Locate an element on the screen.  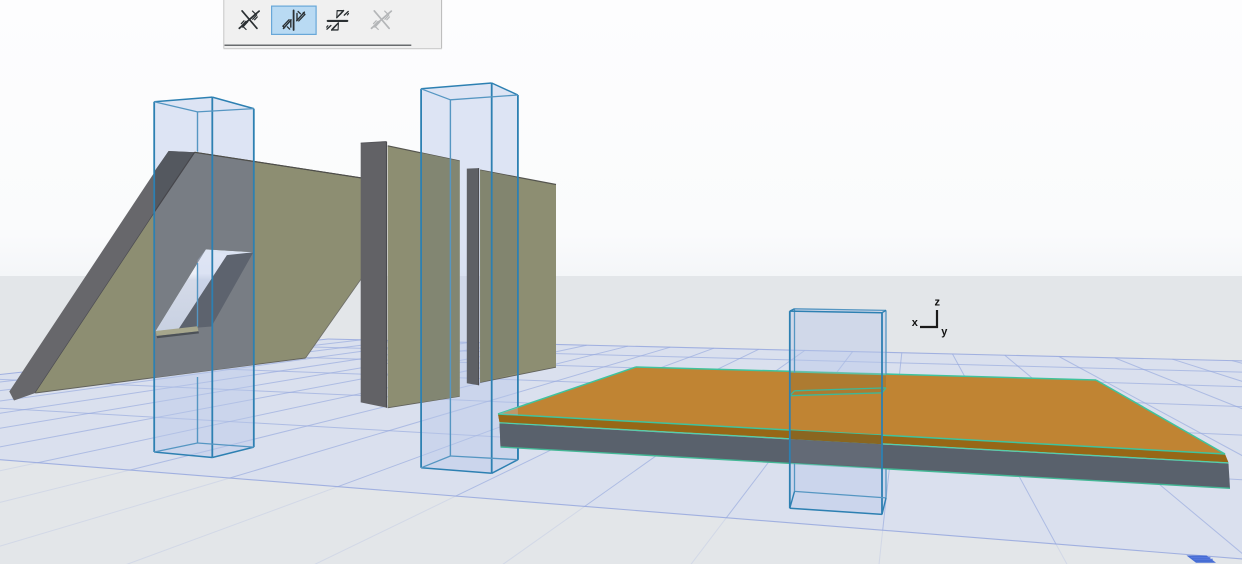
svg-text: z is located at coordinates (938, 303).